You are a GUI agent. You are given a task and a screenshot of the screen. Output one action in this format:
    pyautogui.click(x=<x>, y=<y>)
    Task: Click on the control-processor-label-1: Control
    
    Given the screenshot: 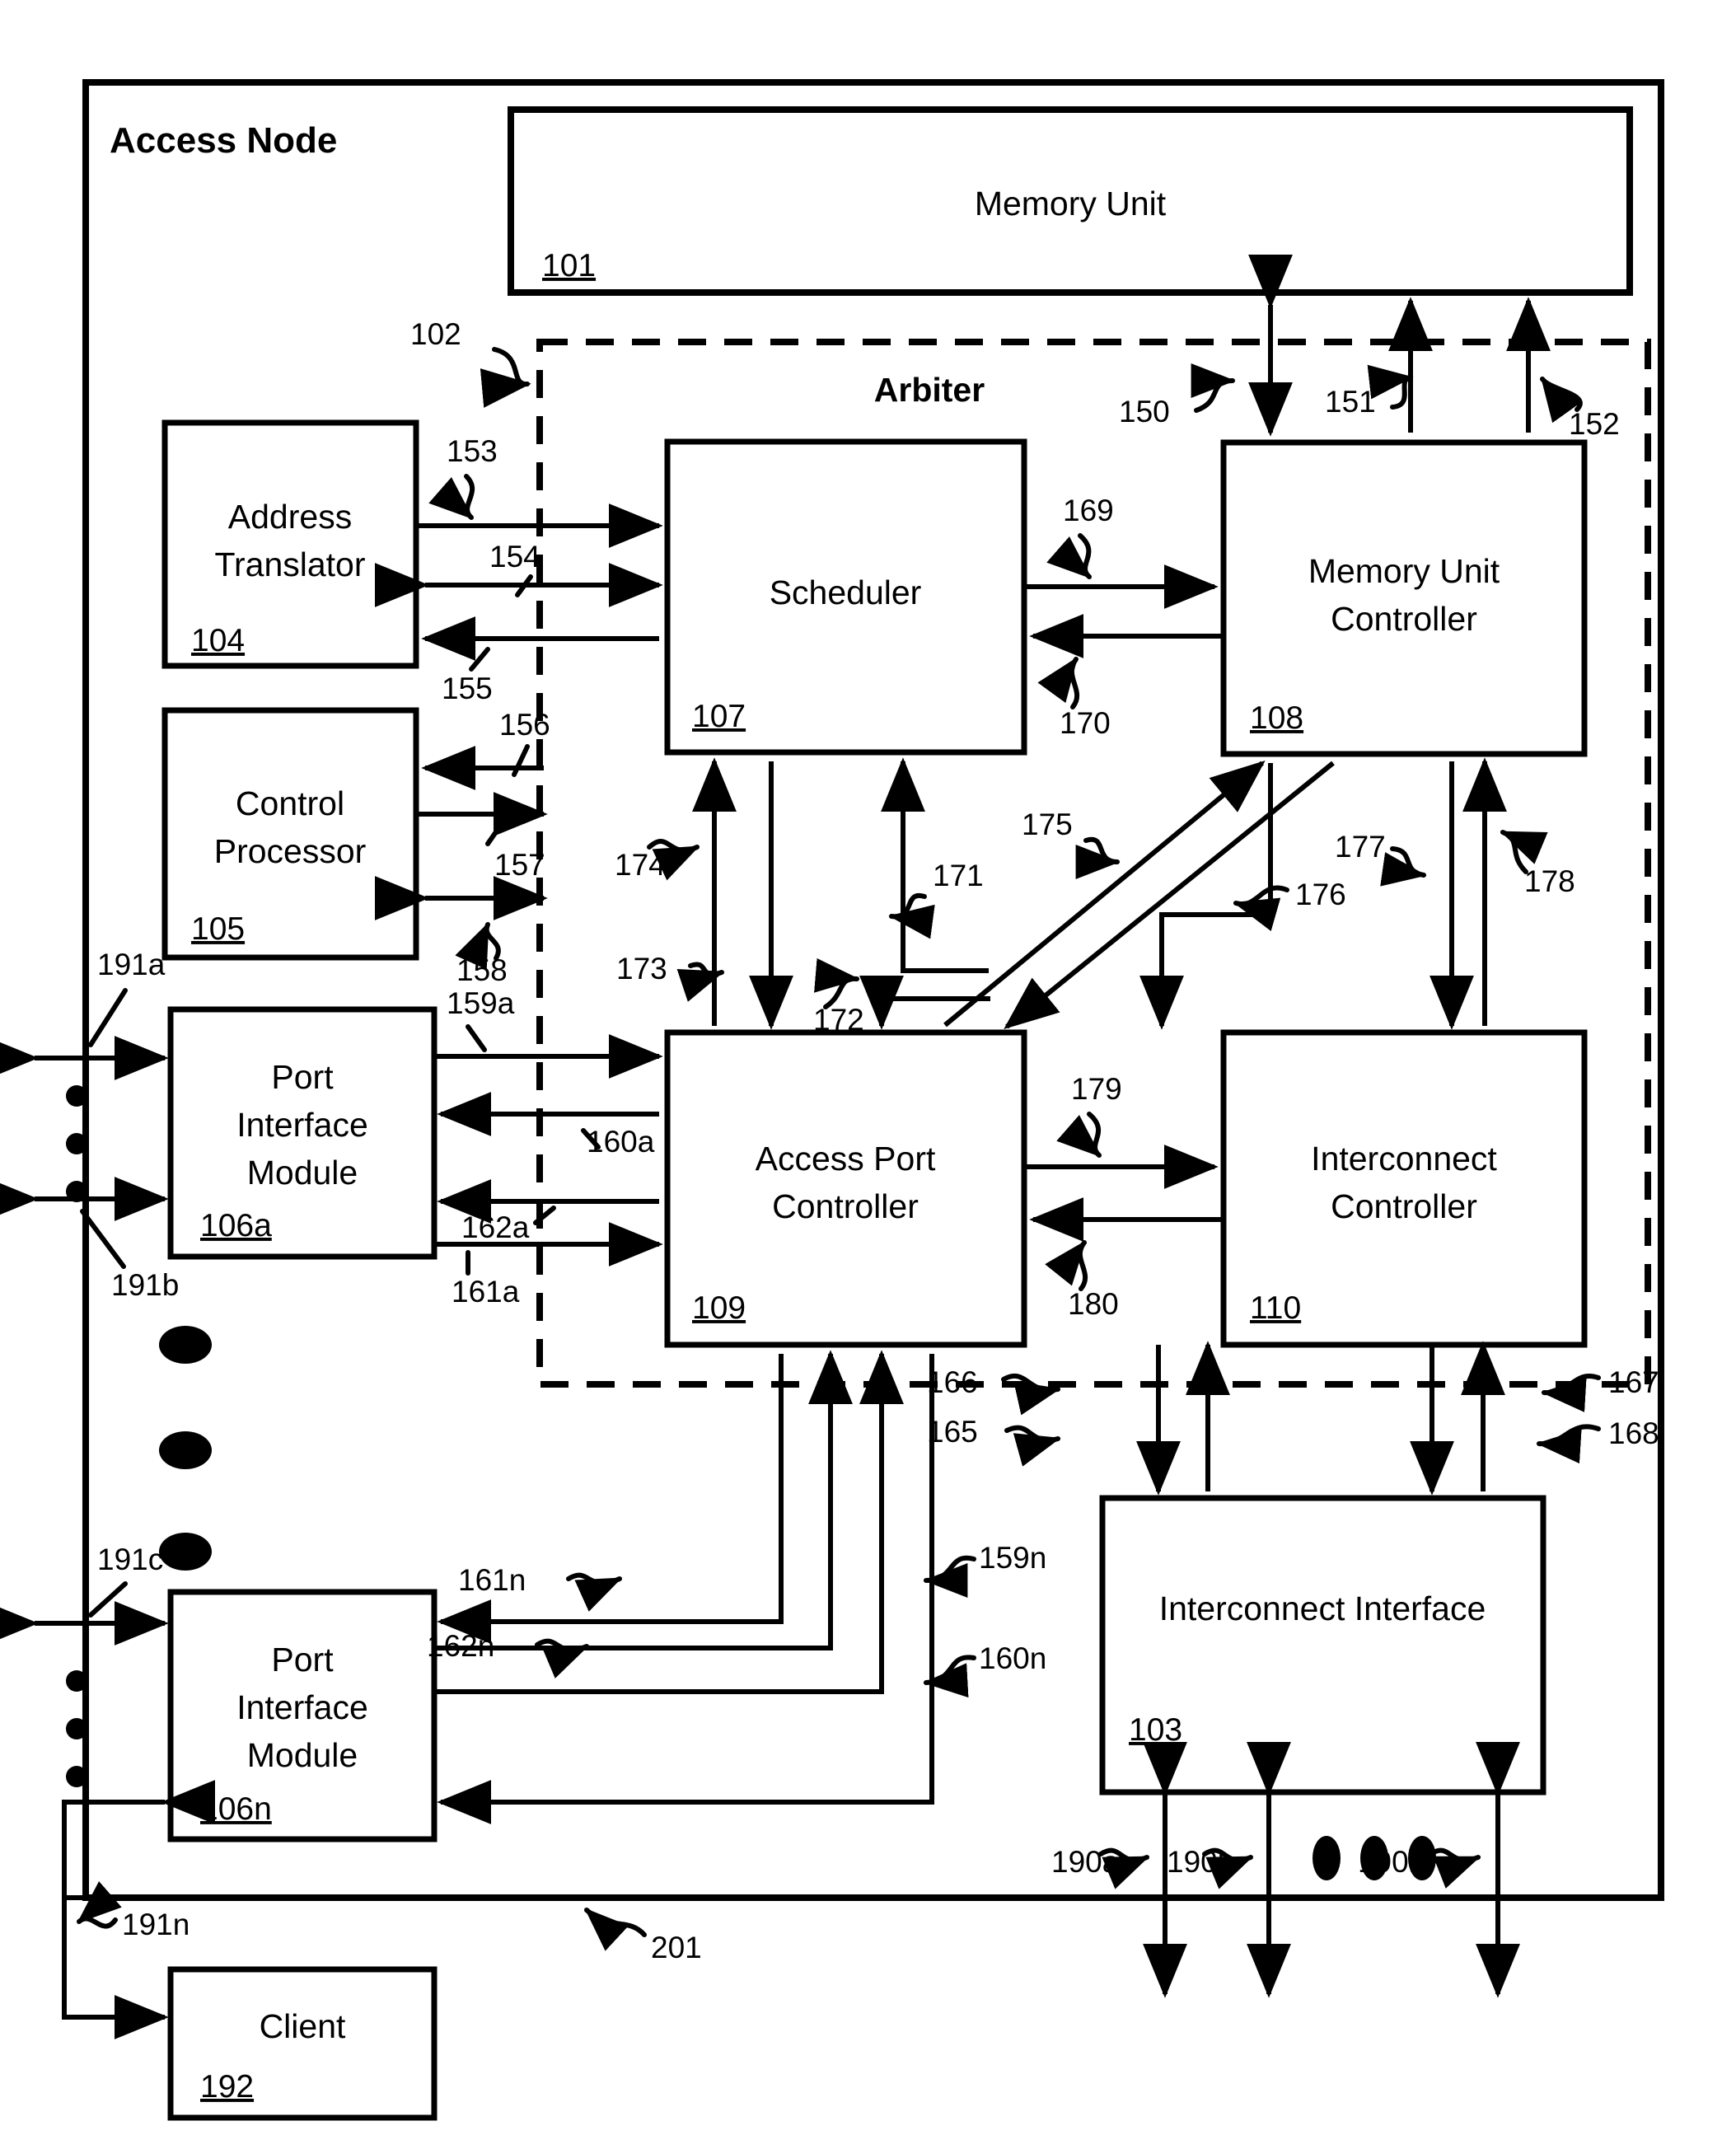 What is the action you would take?
    pyautogui.click(x=290, y=803)
    